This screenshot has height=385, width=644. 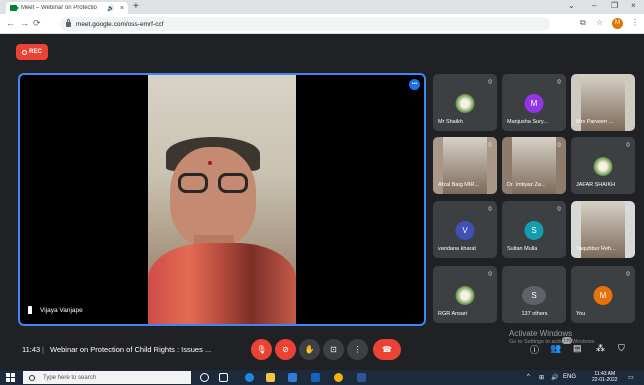 I want to click on search-icon, so click(x=32, y=377).